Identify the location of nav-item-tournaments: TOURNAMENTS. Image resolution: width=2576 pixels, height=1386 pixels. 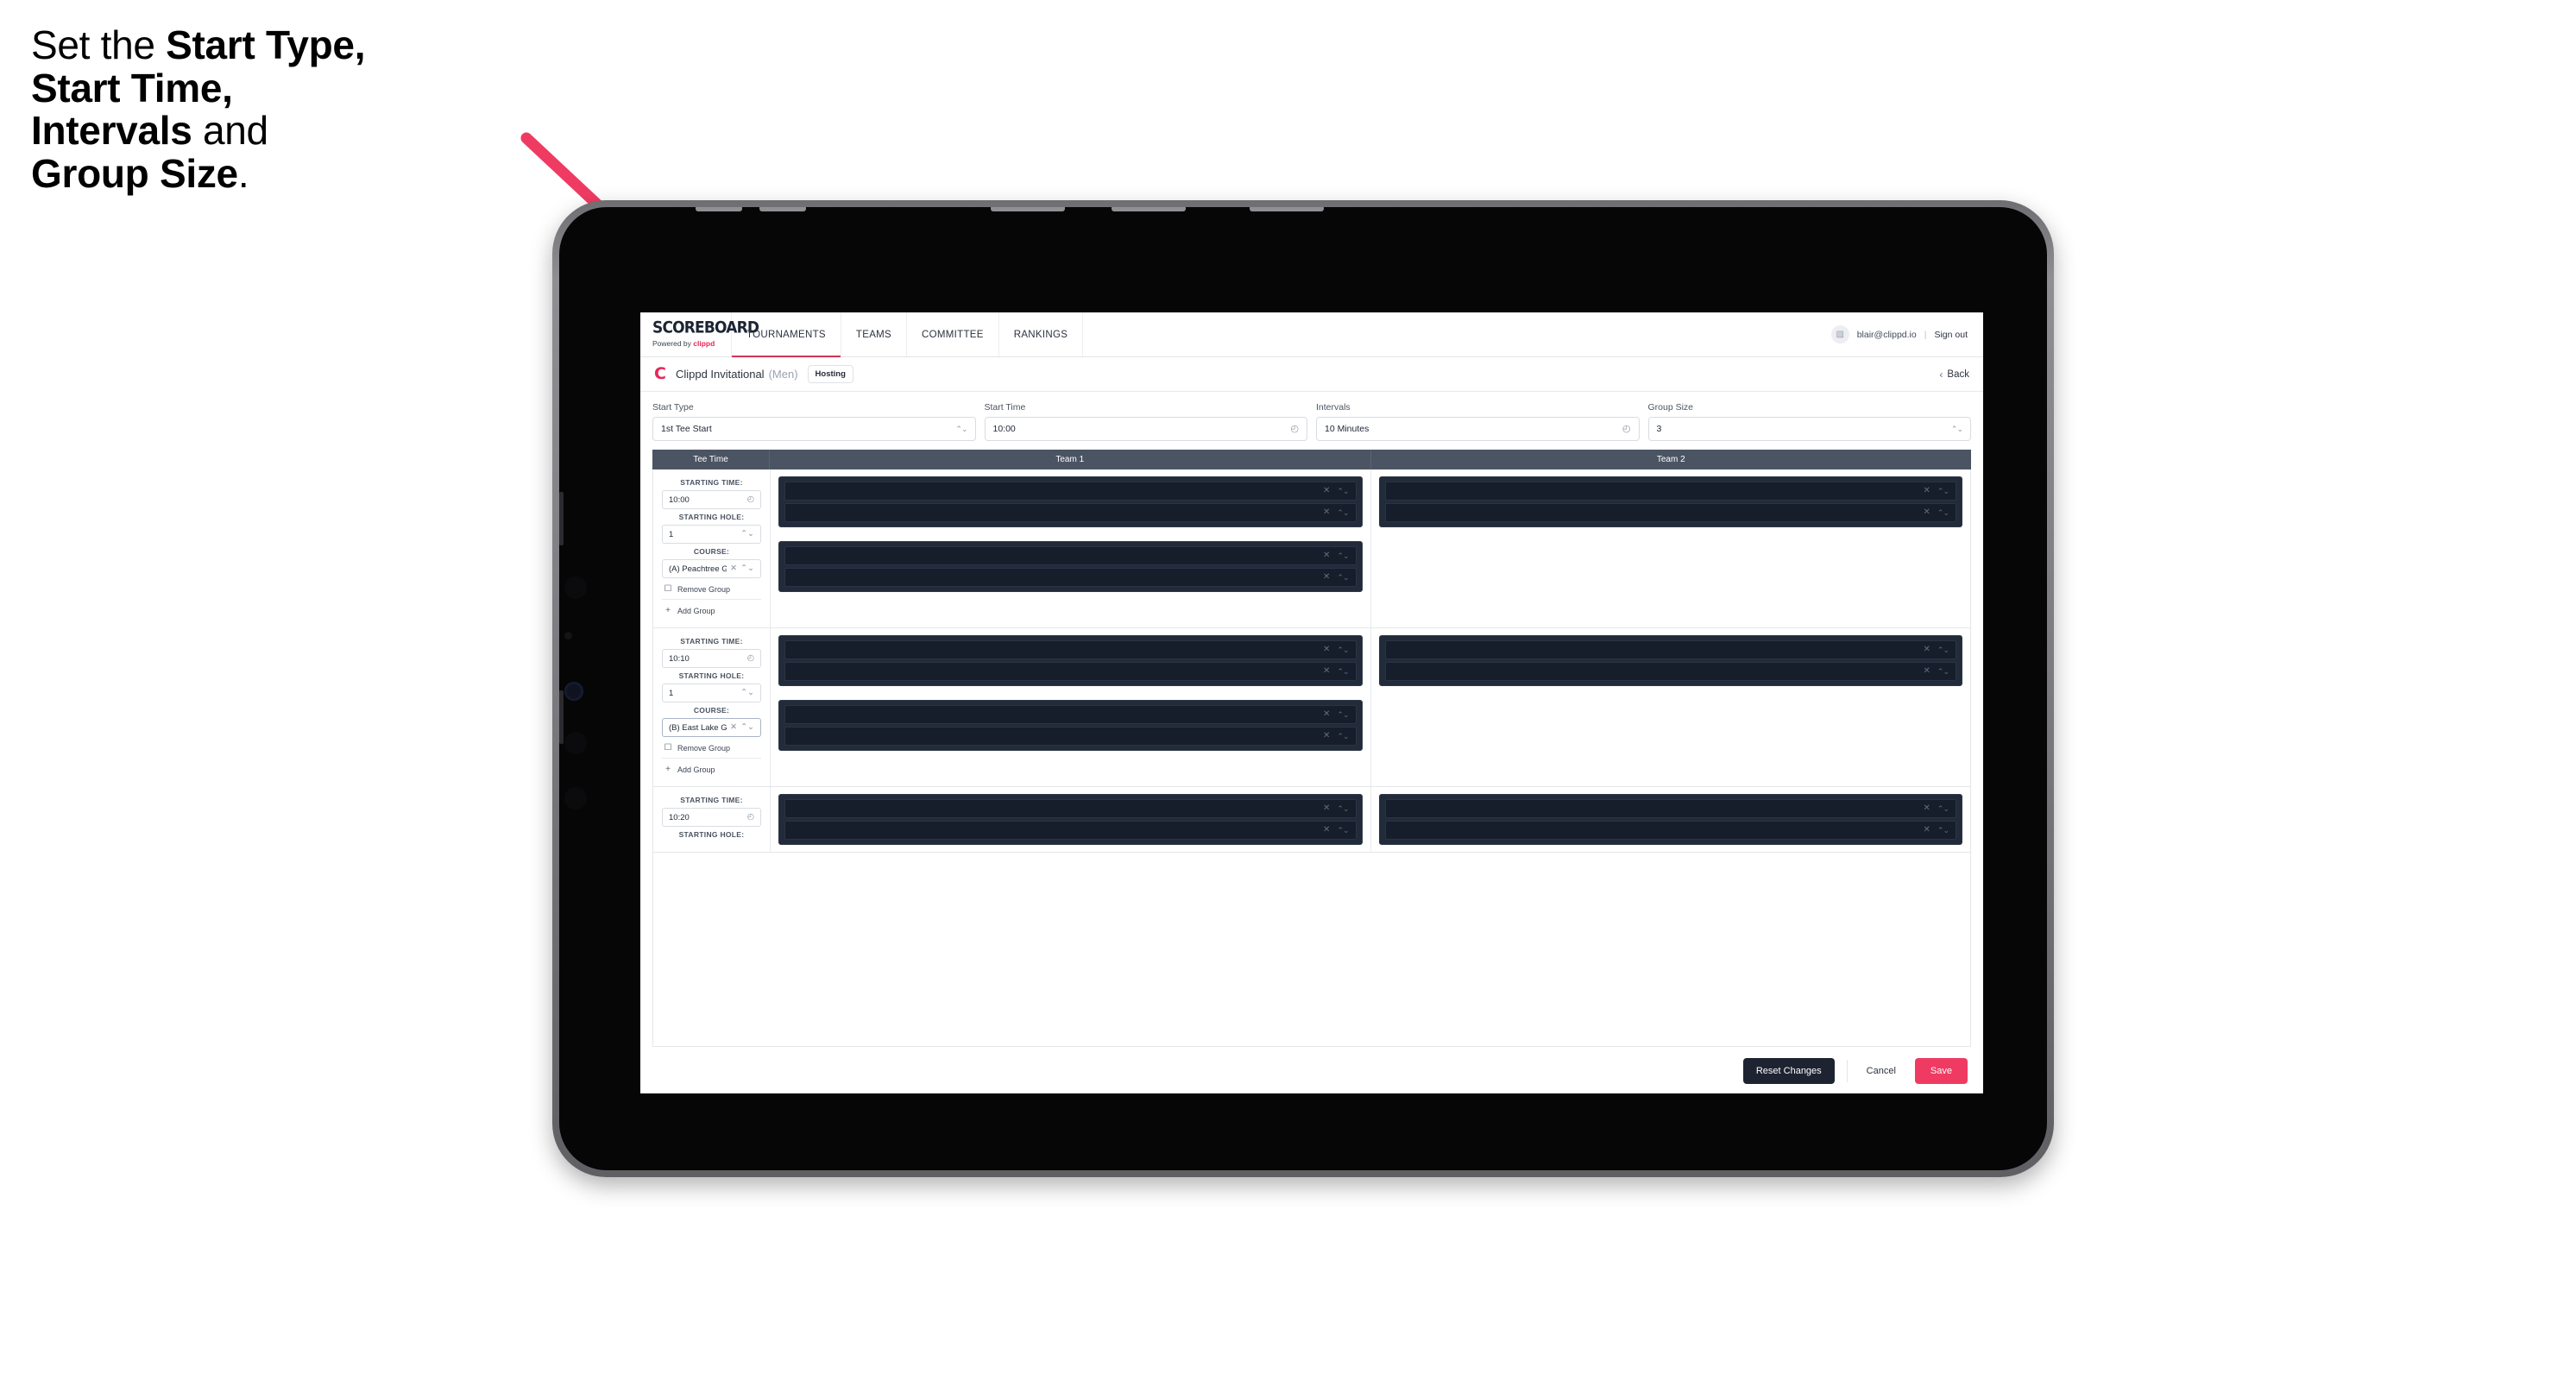
(786, 335).